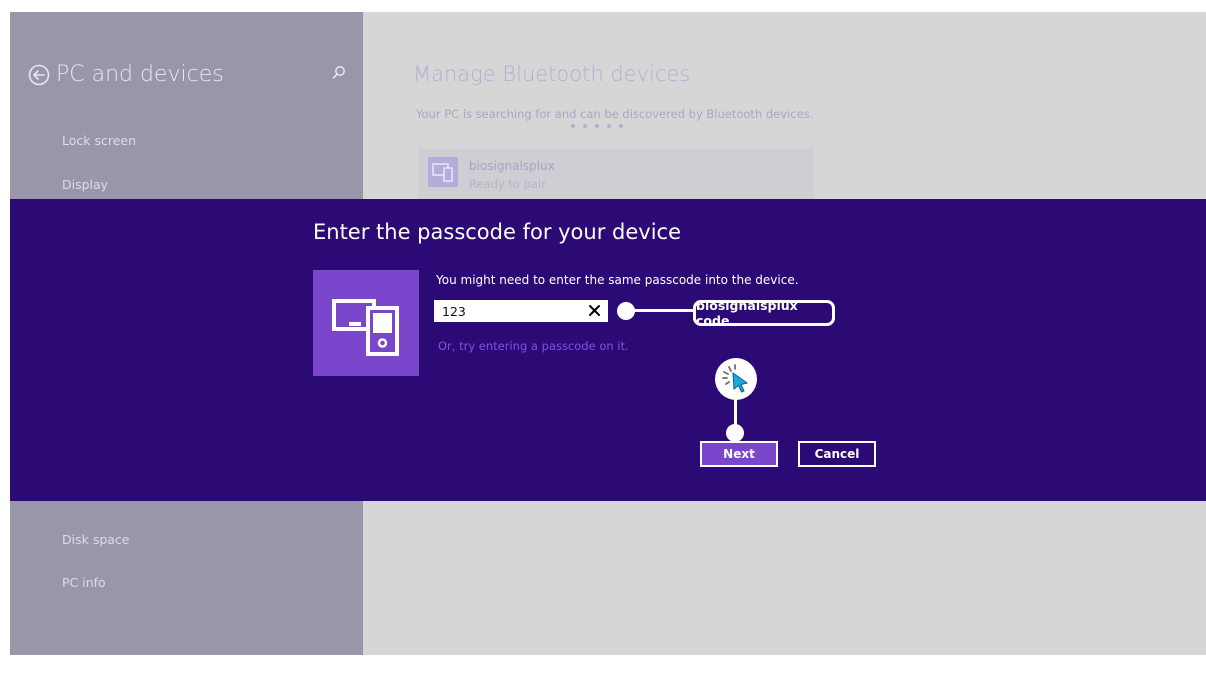 This screenshot has width=1206, height=683. What do you see at coordinates (96, 539) in the screenshot?
I see `sidebar-item-disk-space: Disk space` at bounding box center [96, 539].